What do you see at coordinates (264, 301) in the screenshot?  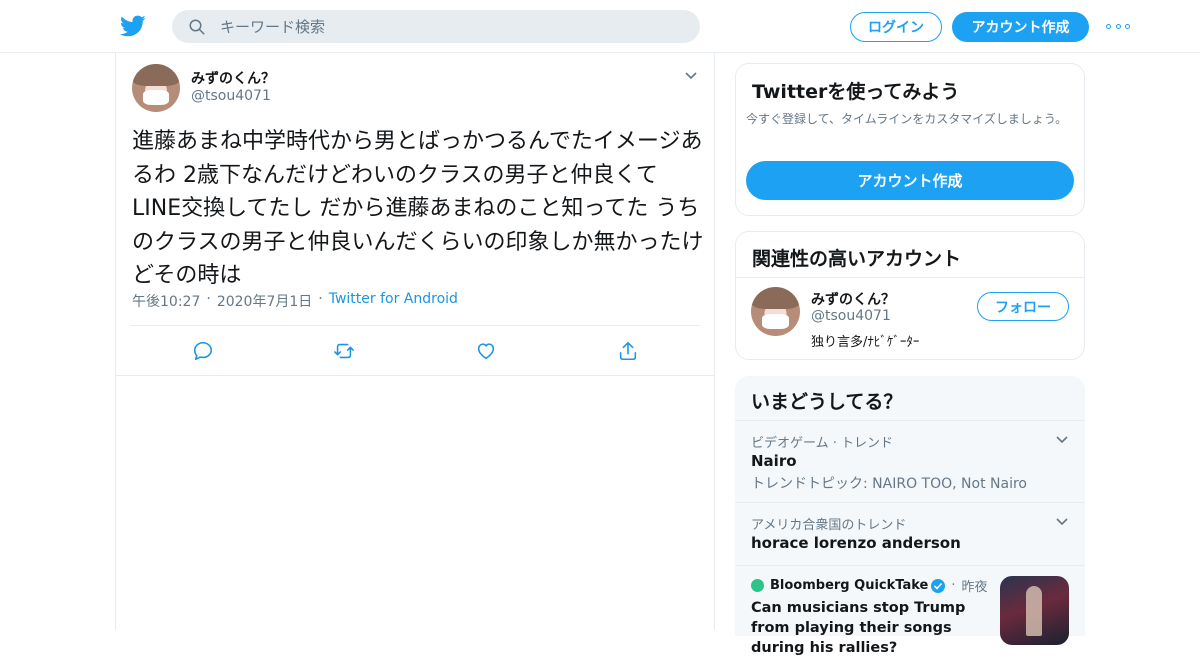 I see `tweet-date: 2020年7月1日` at bounding box center [264, 301].